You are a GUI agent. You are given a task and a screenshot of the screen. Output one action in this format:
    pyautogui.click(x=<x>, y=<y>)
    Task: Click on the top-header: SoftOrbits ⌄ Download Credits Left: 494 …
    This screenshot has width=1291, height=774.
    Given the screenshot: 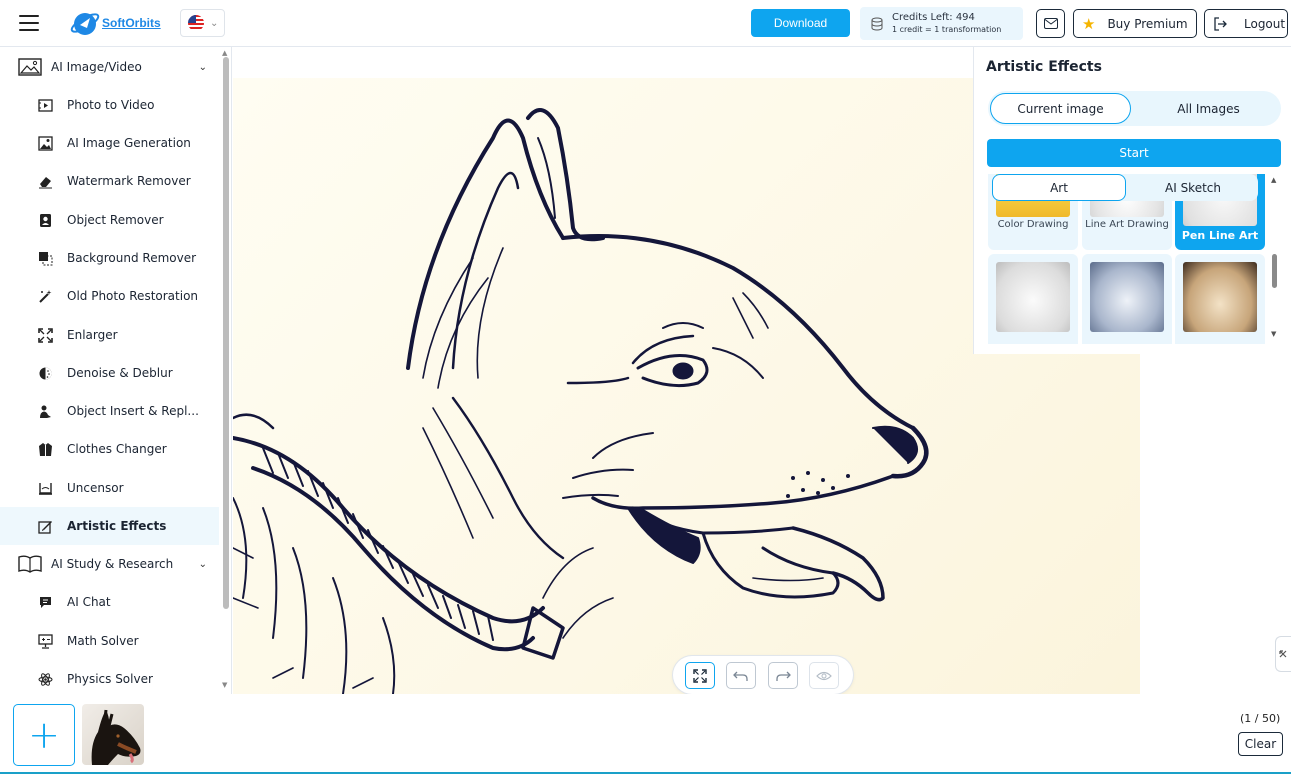 What is the action you would take?
    pyautogui.click(x=645, y=23)
    